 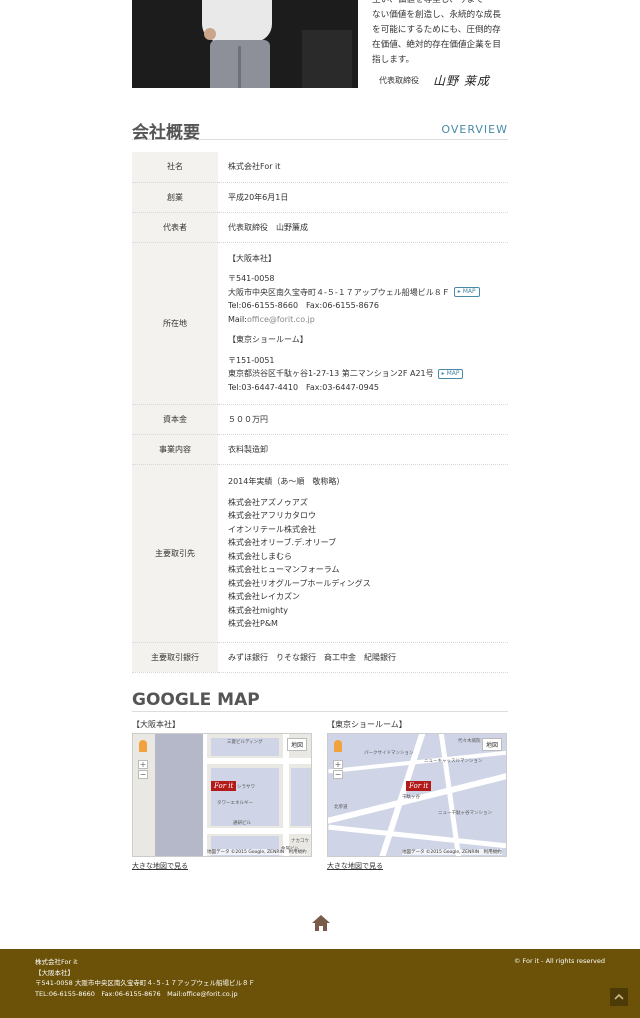 What do you see at coordinates (436, 15) in the screenshot?
I see `ceo-message-line: ない価値を創造し、永続的な成長` at bounding box center [436, 15].